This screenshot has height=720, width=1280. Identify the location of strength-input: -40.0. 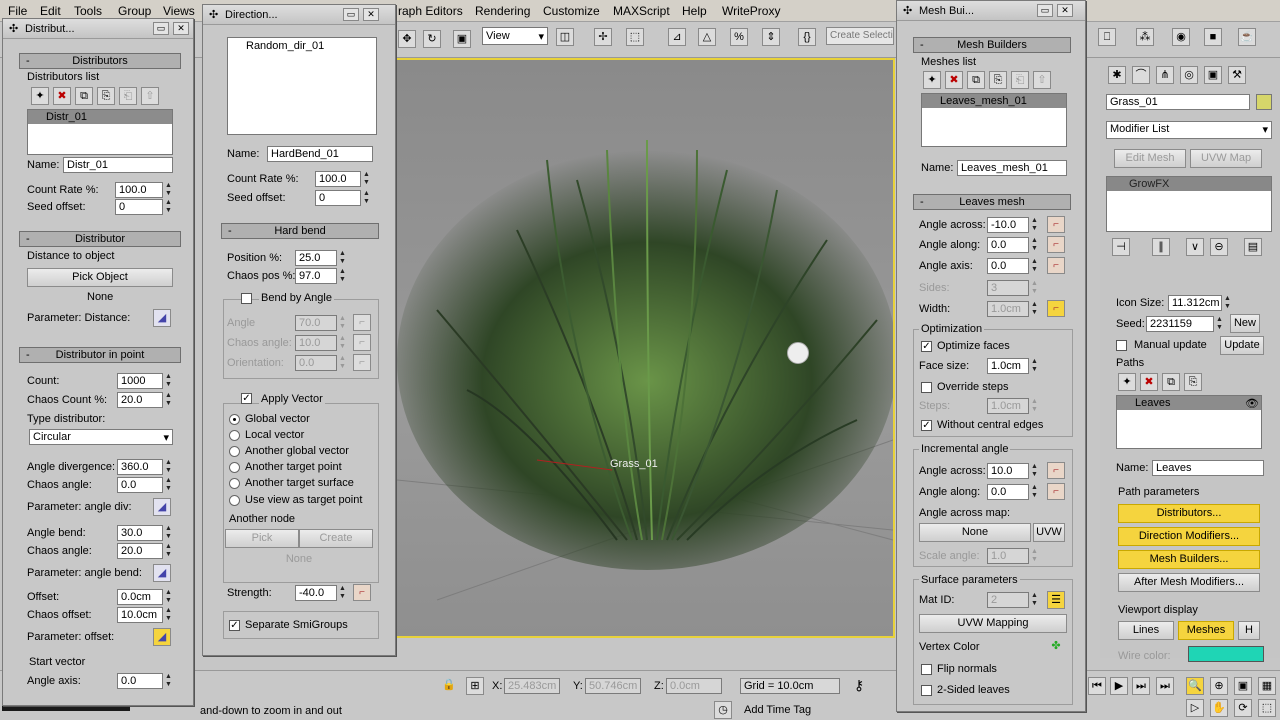
(316, 593).